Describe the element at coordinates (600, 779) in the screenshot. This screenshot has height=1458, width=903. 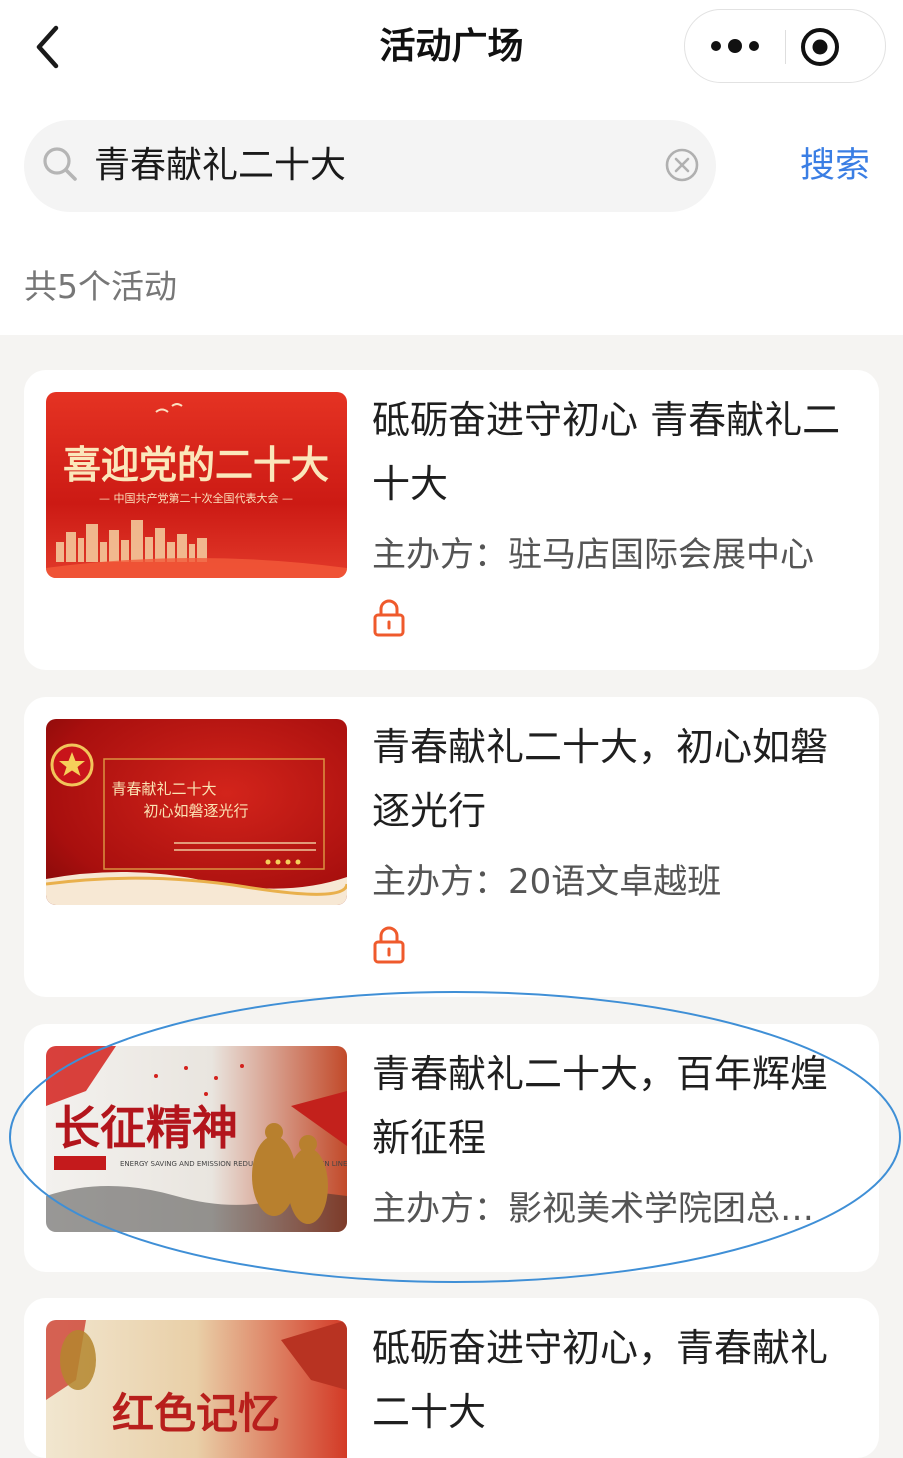
I see `activity-title: 青春献礼二十大，初心如磐逐光行` at that location.